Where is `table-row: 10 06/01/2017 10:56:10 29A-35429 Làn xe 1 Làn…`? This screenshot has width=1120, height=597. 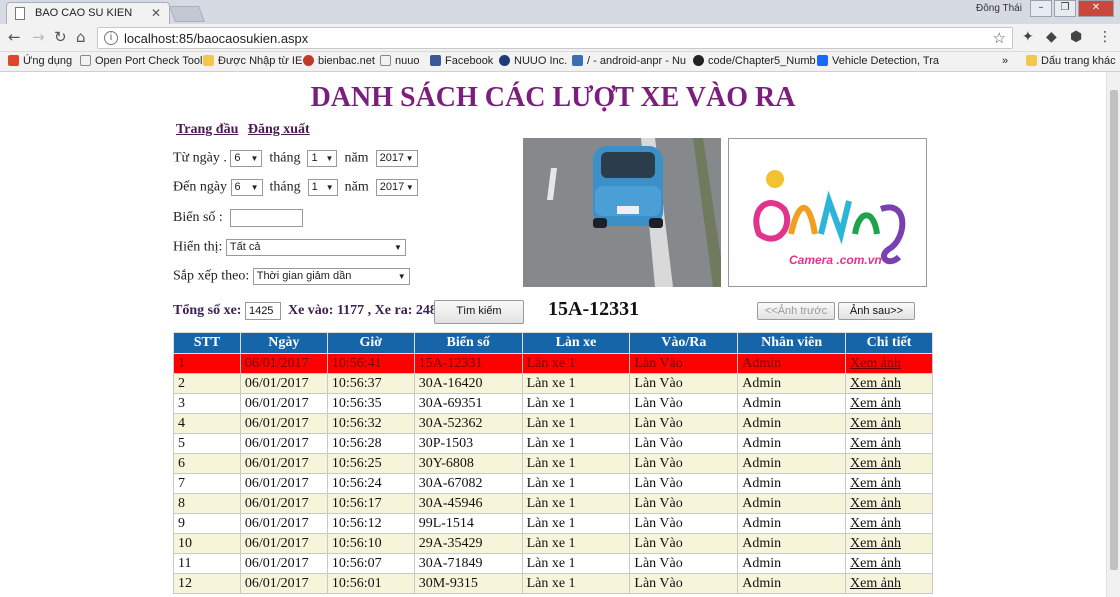 table-row: 10 06/01/2017 10:56:10 29A-35429 Làn xe 1 Làn… is located at coordinates (553, 543).